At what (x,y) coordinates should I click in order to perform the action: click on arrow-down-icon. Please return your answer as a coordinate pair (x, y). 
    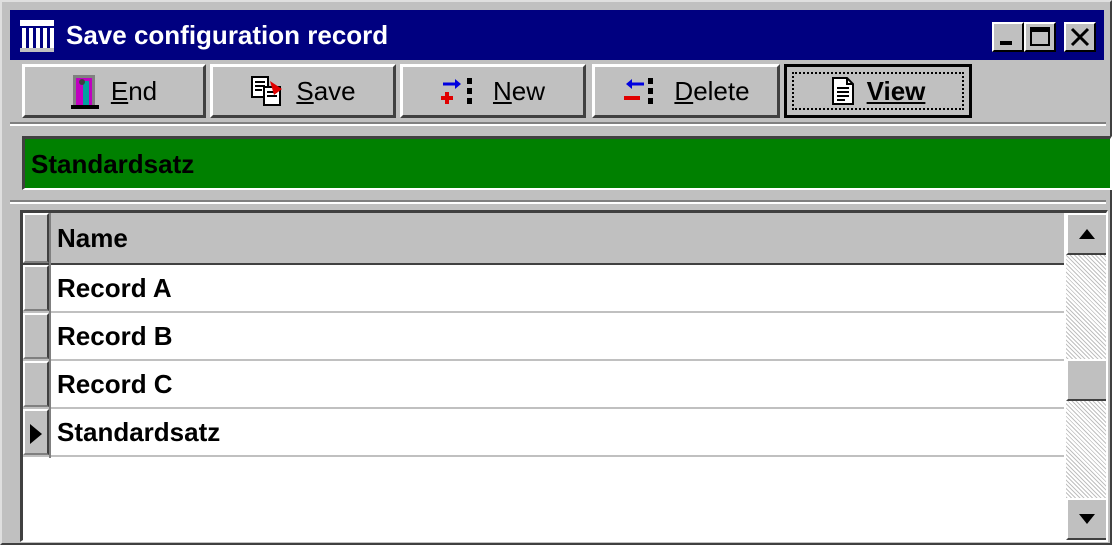
    Looking at the image, I should click on (1087, 519).